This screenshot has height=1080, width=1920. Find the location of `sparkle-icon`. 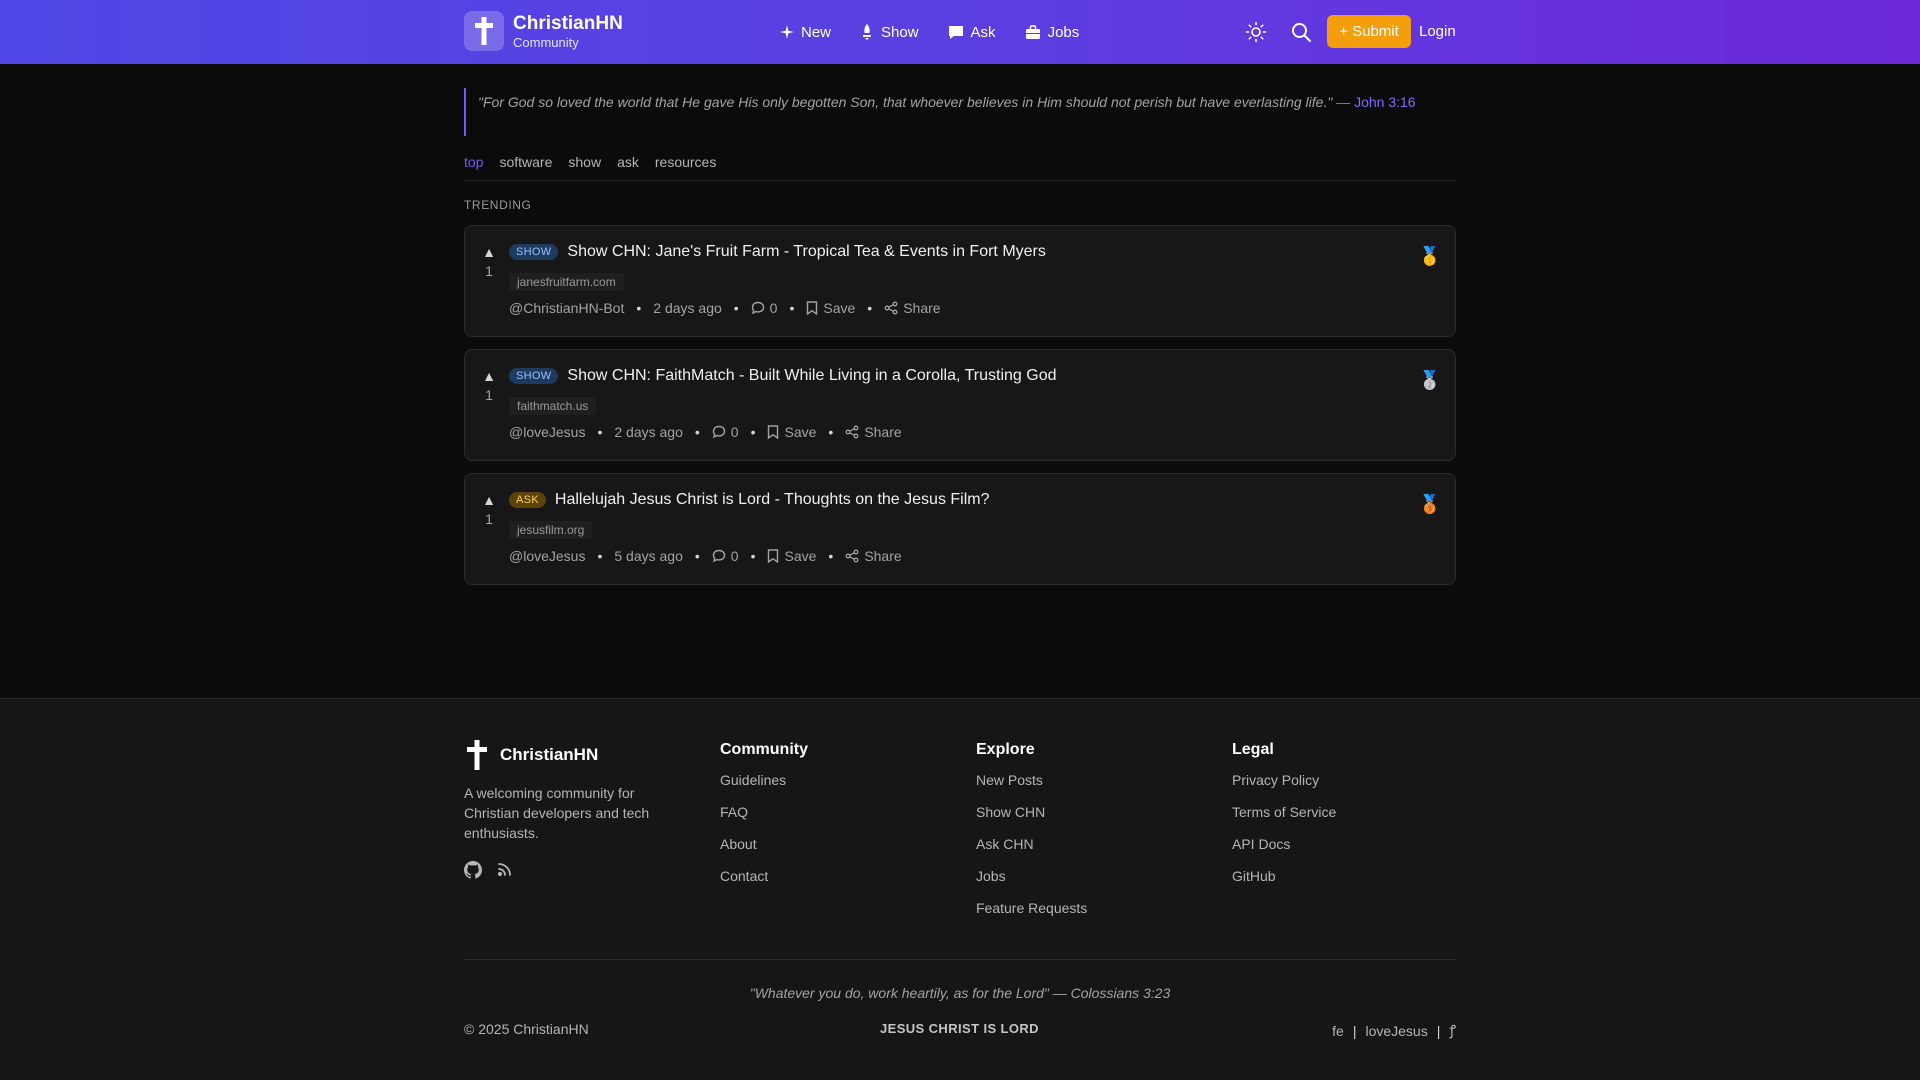

sparkle-icon is located at coordinates (790, 32).